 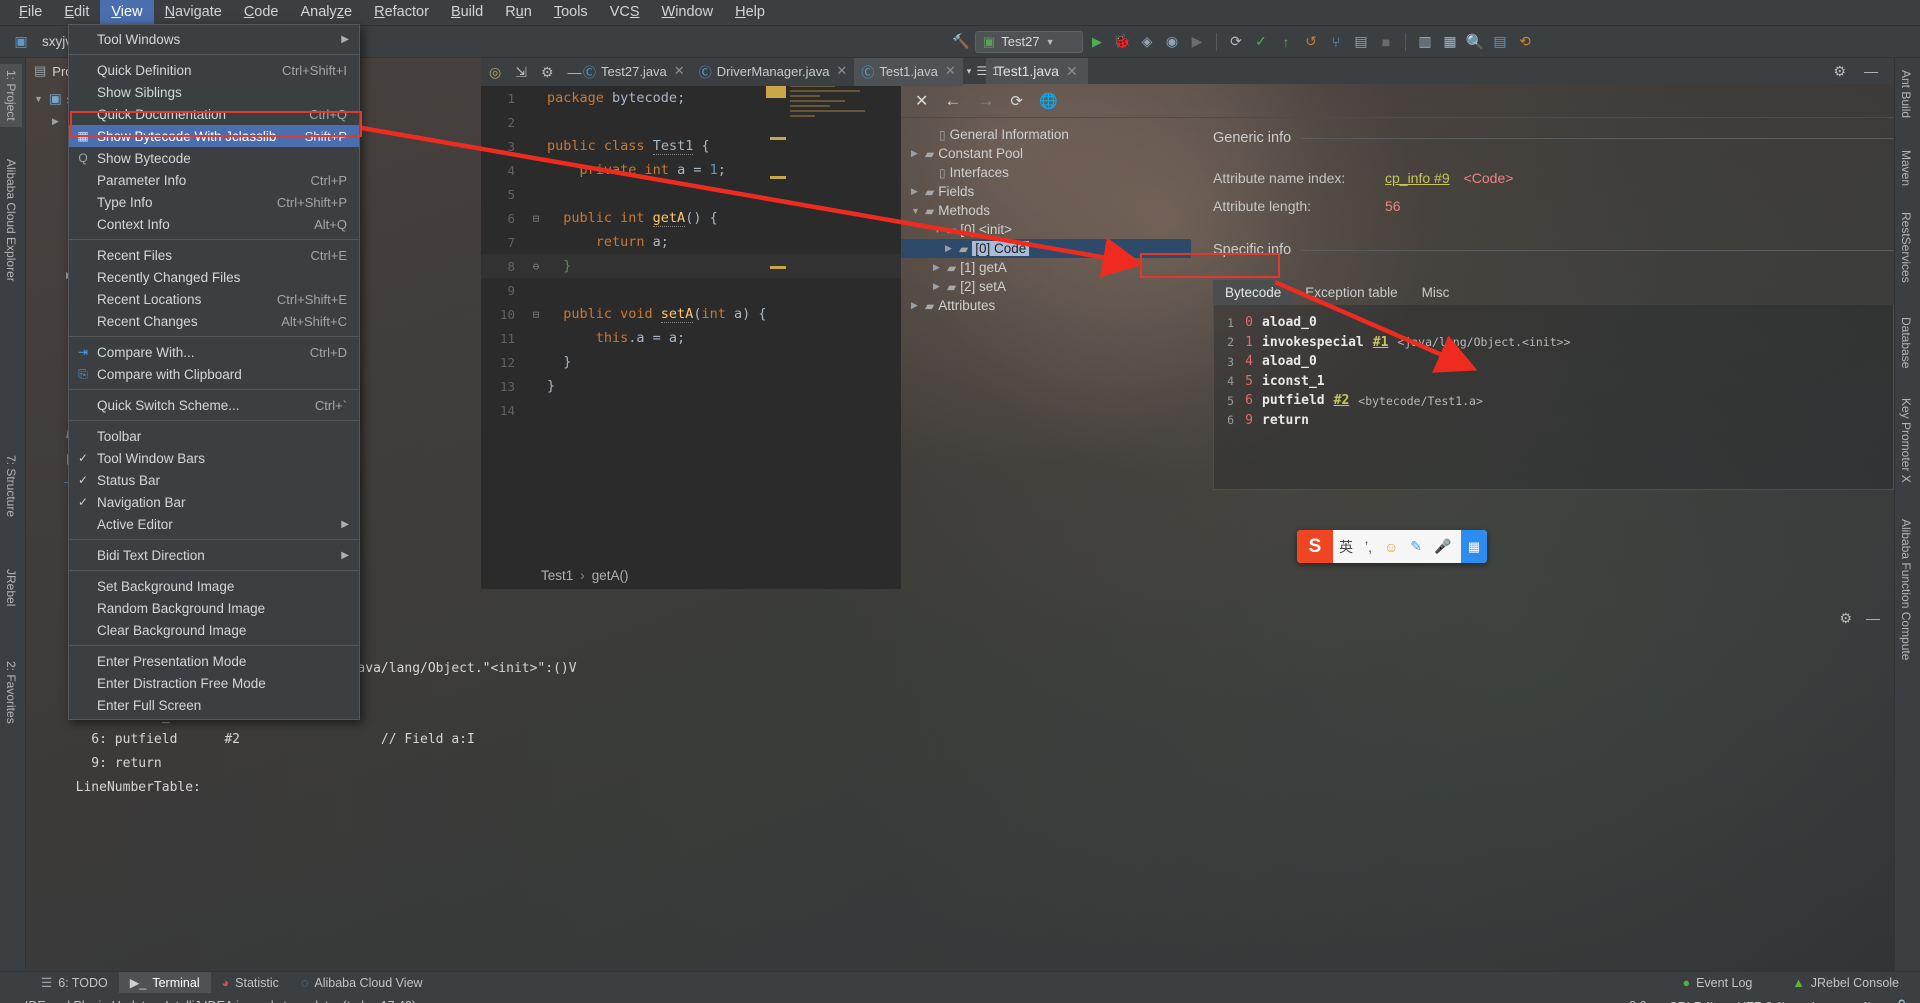 What do you see at coordinates (1840, 1001) in the screenshot?
I see `indent-setting: 4 spaces ⇅` at bounding box center [1840, 1001].